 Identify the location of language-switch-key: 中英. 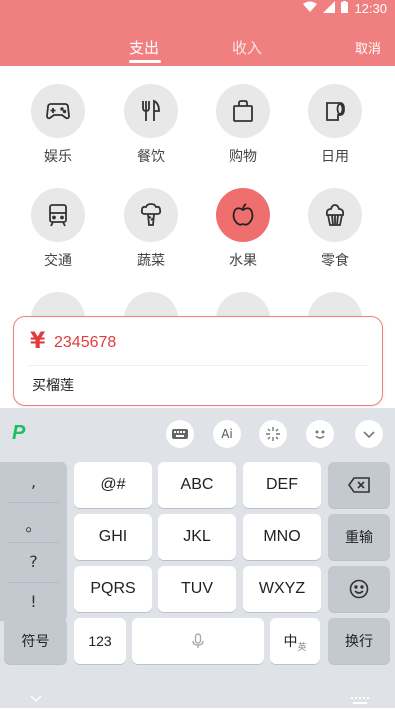
(295, 641).